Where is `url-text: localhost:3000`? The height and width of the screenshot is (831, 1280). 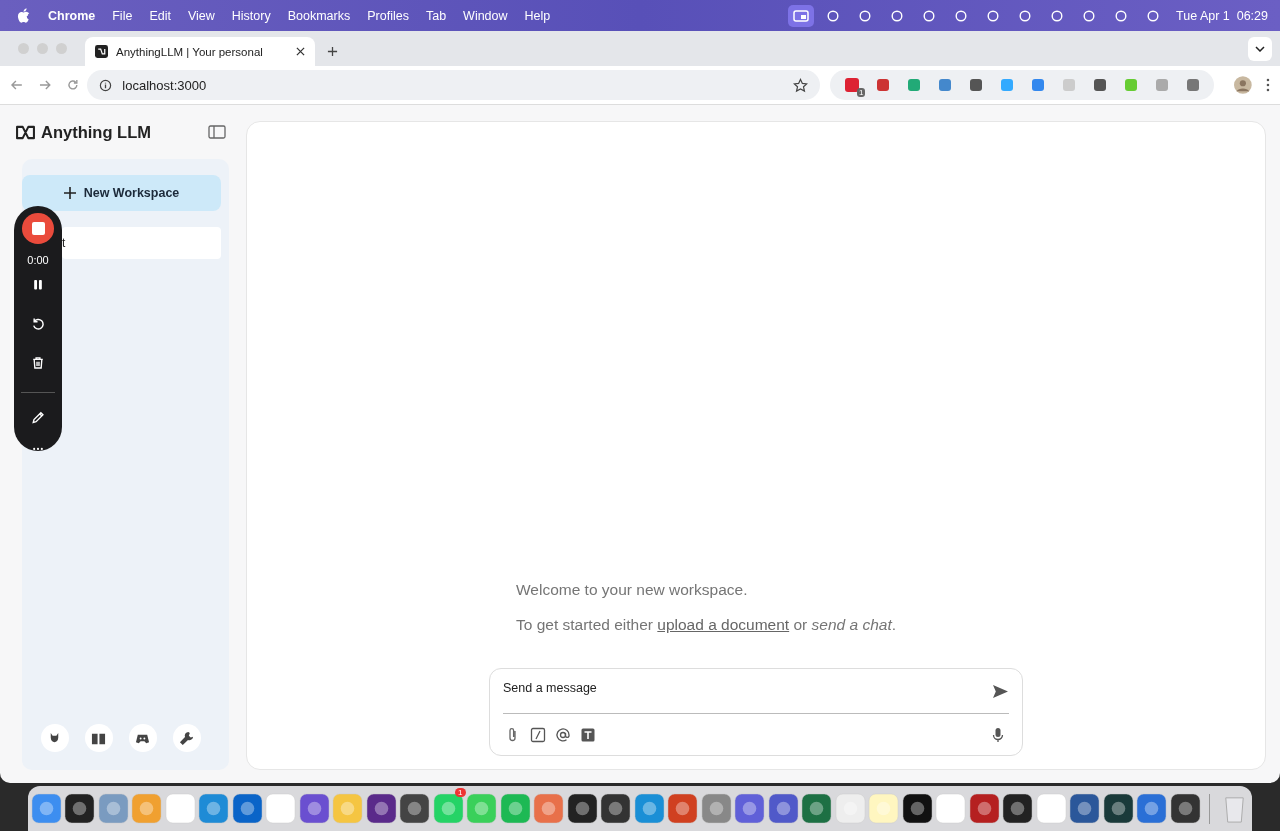 url-text: localhost:3000 is located at coordinates (164, 85).